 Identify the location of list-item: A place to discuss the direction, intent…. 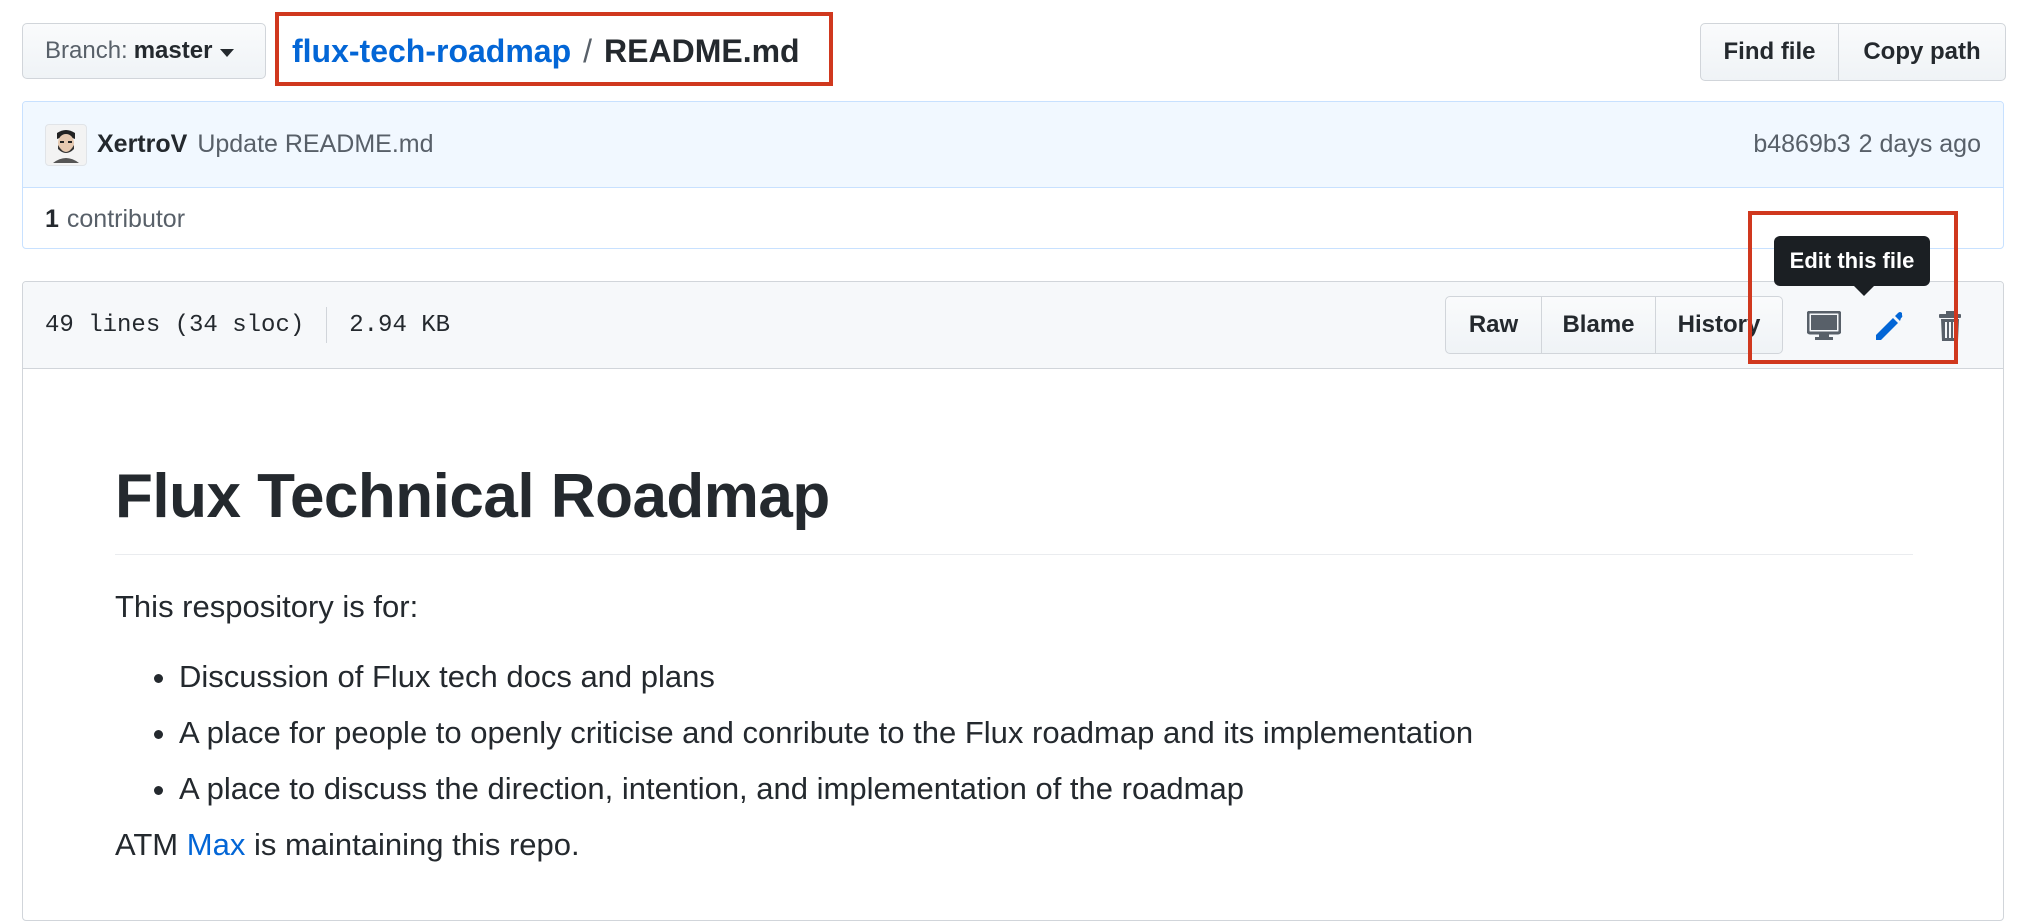
(1046, 789).